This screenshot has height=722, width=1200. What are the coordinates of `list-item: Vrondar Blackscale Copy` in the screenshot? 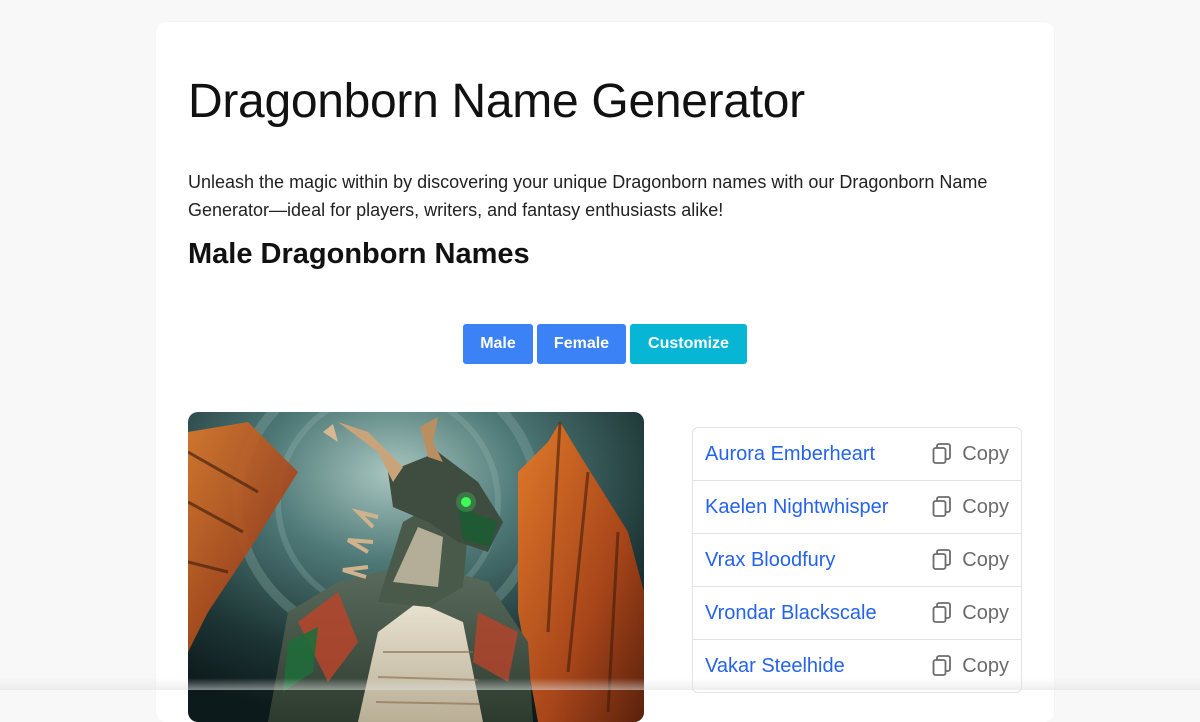 It's located at (857, 613).